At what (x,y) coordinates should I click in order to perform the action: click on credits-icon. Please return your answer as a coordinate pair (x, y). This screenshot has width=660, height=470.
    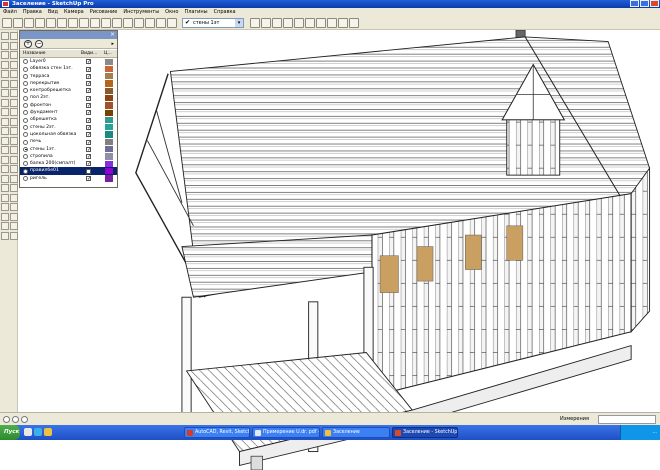
    Looking at the image, I should click on (15, 419).